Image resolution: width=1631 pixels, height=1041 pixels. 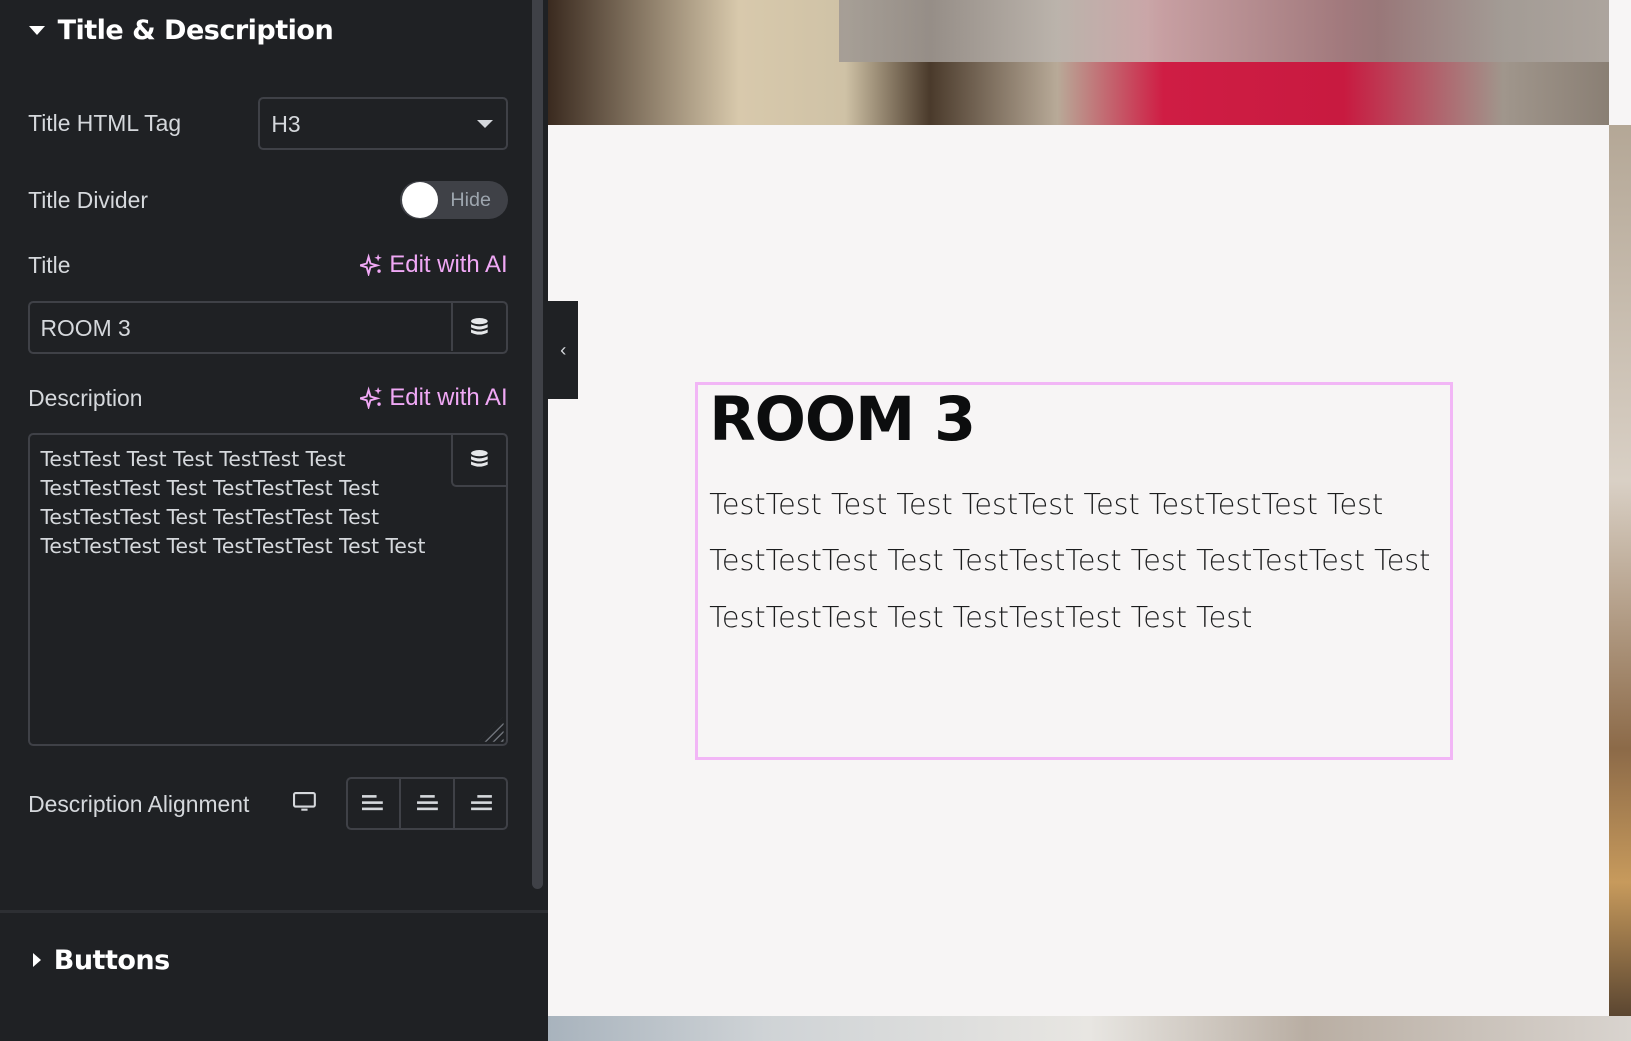 What do you see at coordinates (274, 912) in the screenshot?
I see `section-divider` at bounding box center [274, 912].